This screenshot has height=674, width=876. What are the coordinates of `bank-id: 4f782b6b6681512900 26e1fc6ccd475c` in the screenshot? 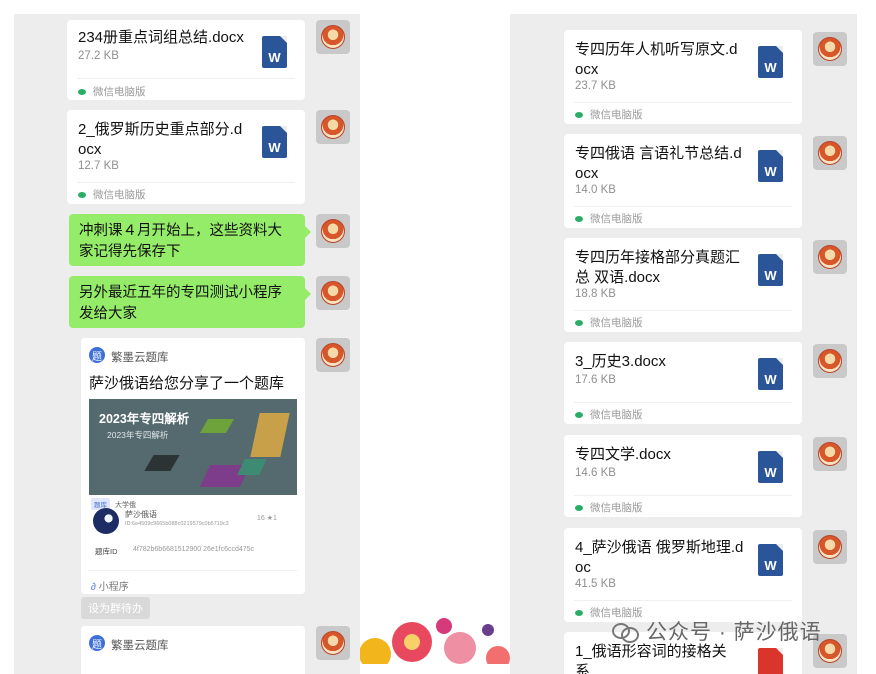 It's located at (194, 549).